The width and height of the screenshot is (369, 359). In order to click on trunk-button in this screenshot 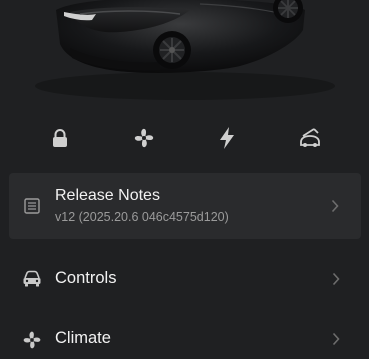, I will do `click(310, 138)`.